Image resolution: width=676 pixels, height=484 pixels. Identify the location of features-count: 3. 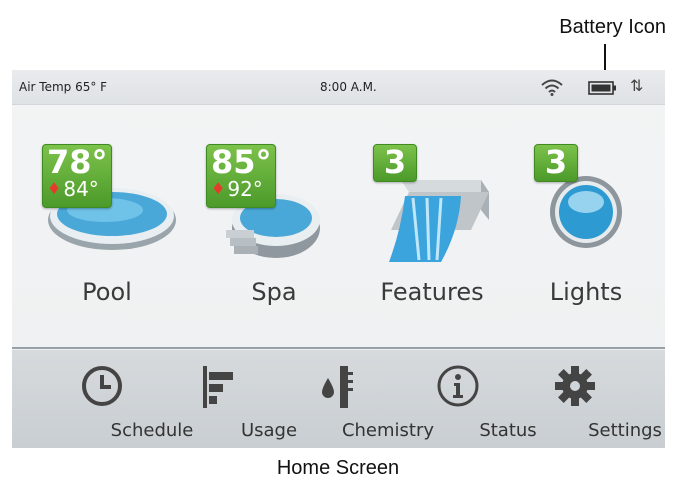
(395, 162).